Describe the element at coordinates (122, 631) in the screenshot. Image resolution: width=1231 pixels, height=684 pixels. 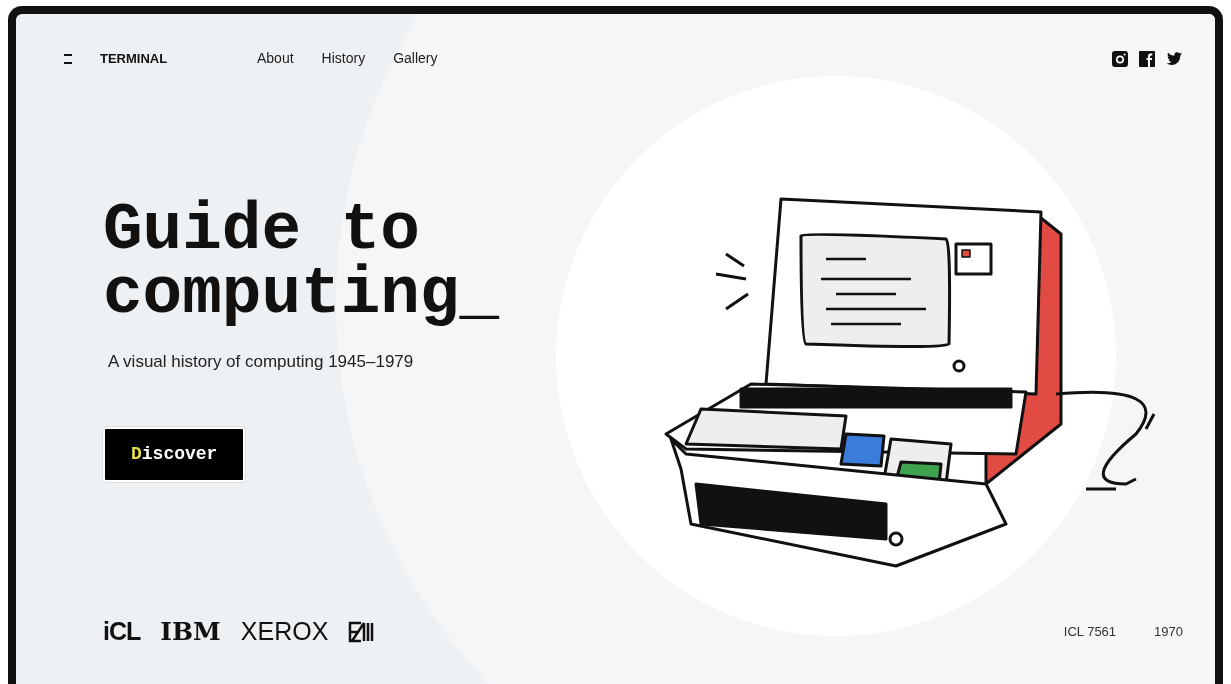
I see `brand-logo: iCL` at that location.